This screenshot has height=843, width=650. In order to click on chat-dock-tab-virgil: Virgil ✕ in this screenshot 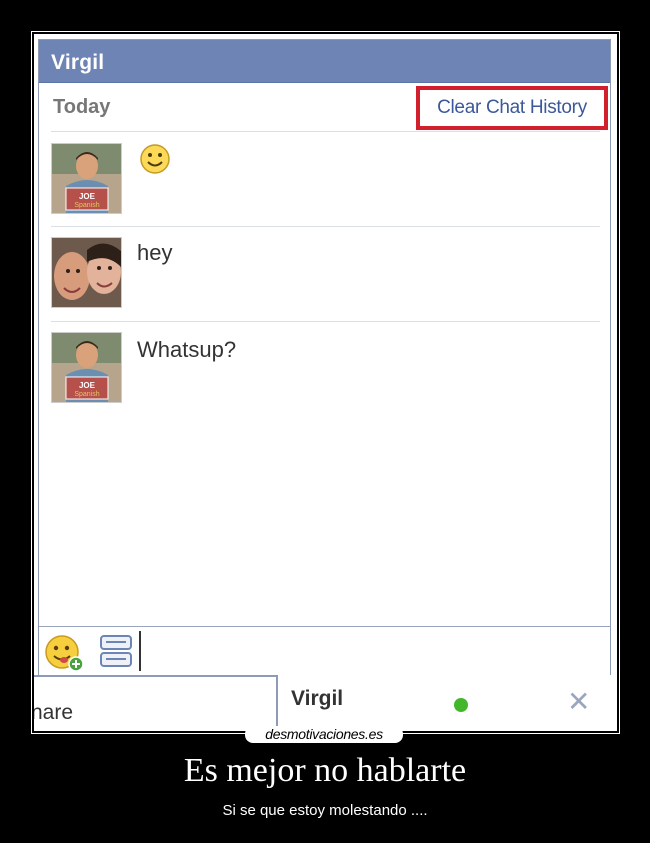, I will do `click(446, 703)`.